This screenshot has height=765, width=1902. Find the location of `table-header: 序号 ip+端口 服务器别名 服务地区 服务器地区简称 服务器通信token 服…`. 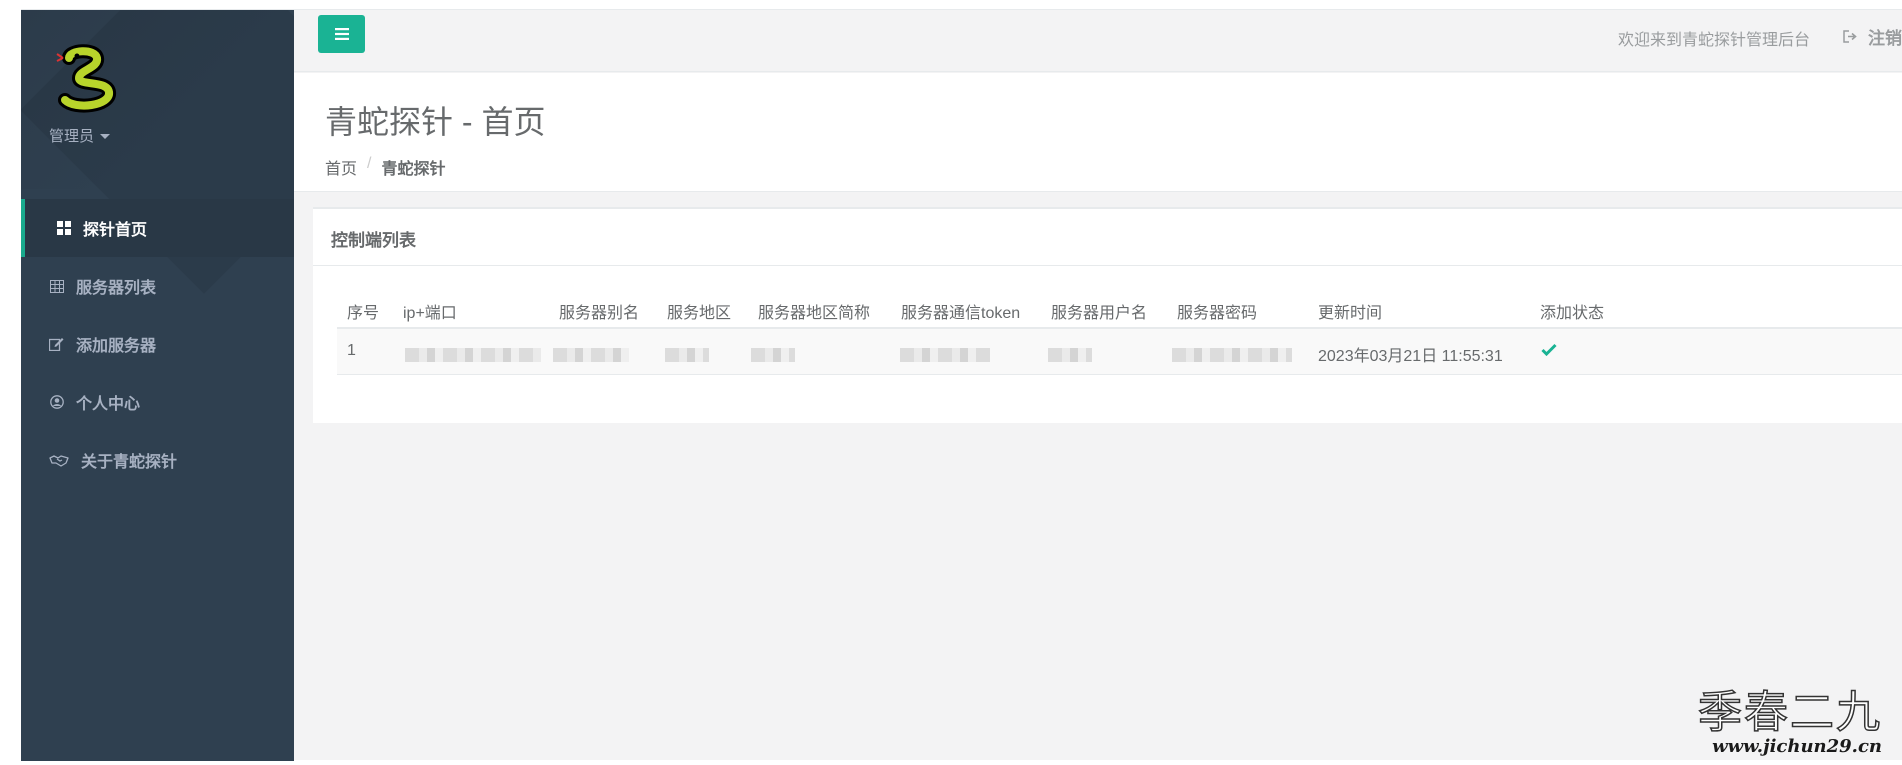

table-header: 序号 ip+端口 服务器别名 服务地区 服务器地区简称 服务器通信token 服… is located at coordinates (1119, 308).